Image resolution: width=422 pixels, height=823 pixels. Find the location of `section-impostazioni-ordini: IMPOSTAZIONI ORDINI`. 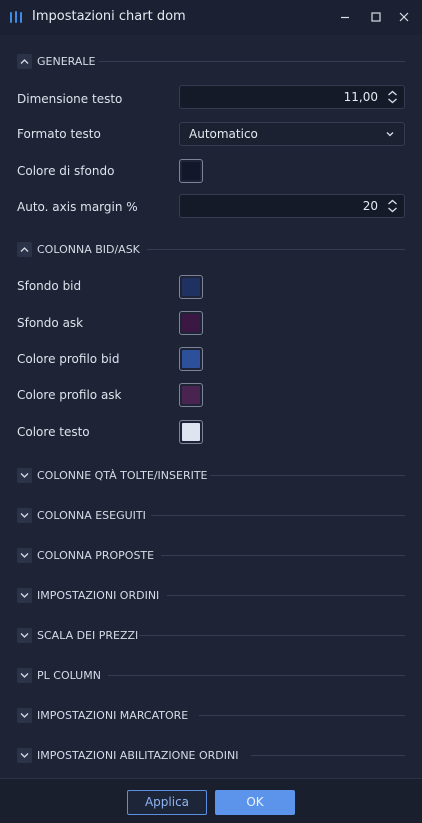

section-impostazioni-ordini: IMPOSTAZIONI ORDINI is located at coordinates (211, 596).